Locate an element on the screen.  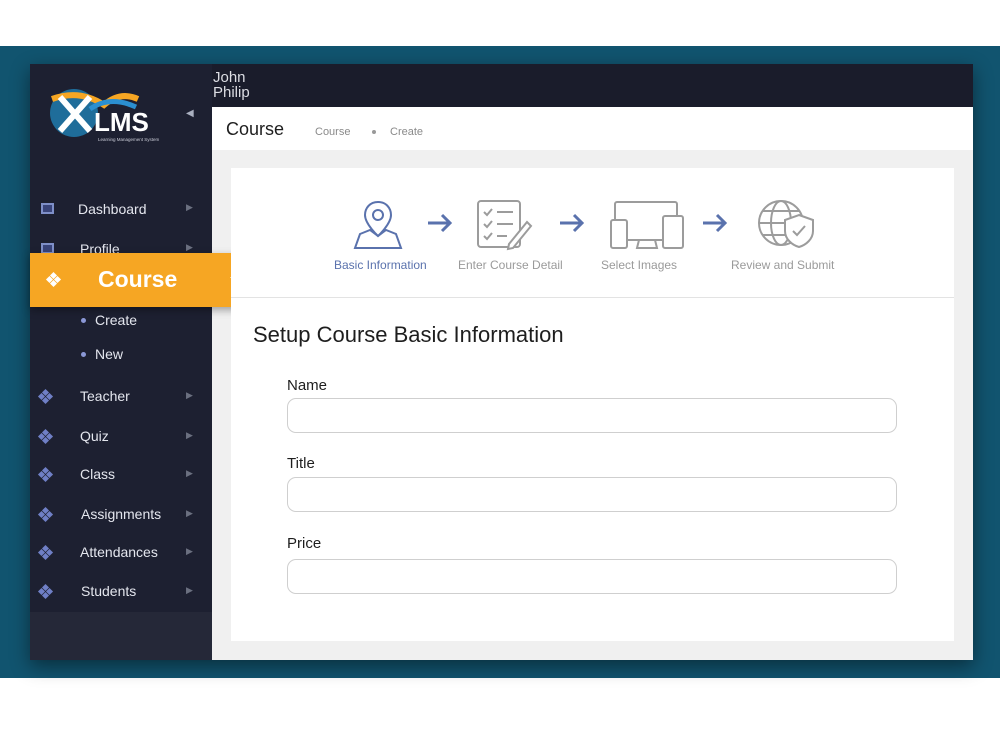
step-label-enter-course-detail: Enter Course Detail is located at coordinates (510, 265).